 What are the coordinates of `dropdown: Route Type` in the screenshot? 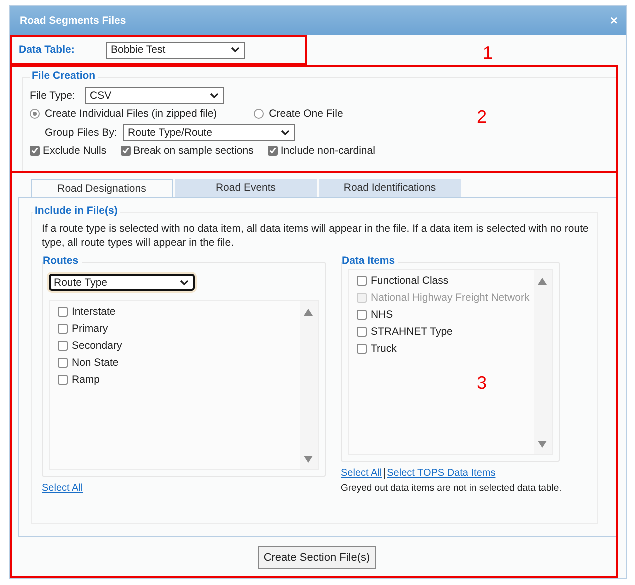 It's located at (122, 282).